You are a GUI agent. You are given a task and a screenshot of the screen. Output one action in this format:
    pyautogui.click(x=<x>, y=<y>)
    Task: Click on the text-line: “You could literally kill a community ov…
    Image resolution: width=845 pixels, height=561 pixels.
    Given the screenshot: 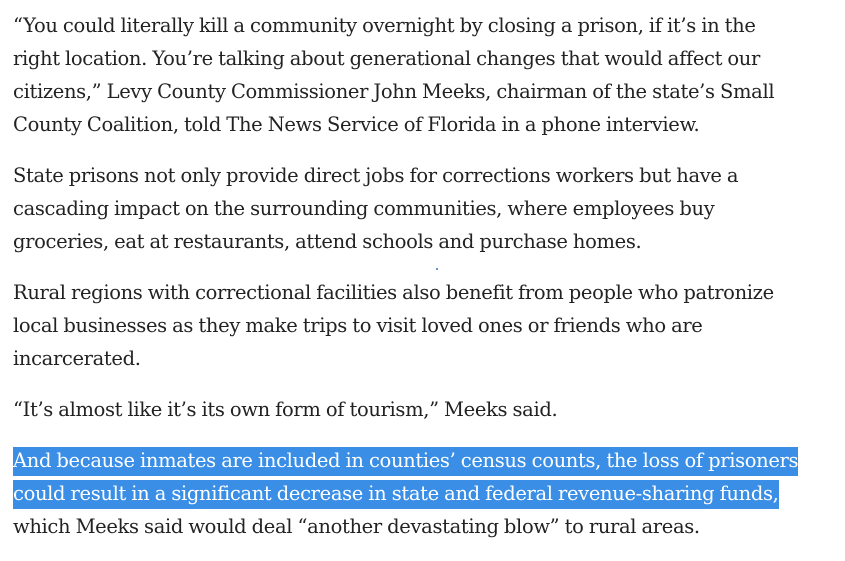 What is the action you would take?
    pyautogui.click(x=384, y=25)
    